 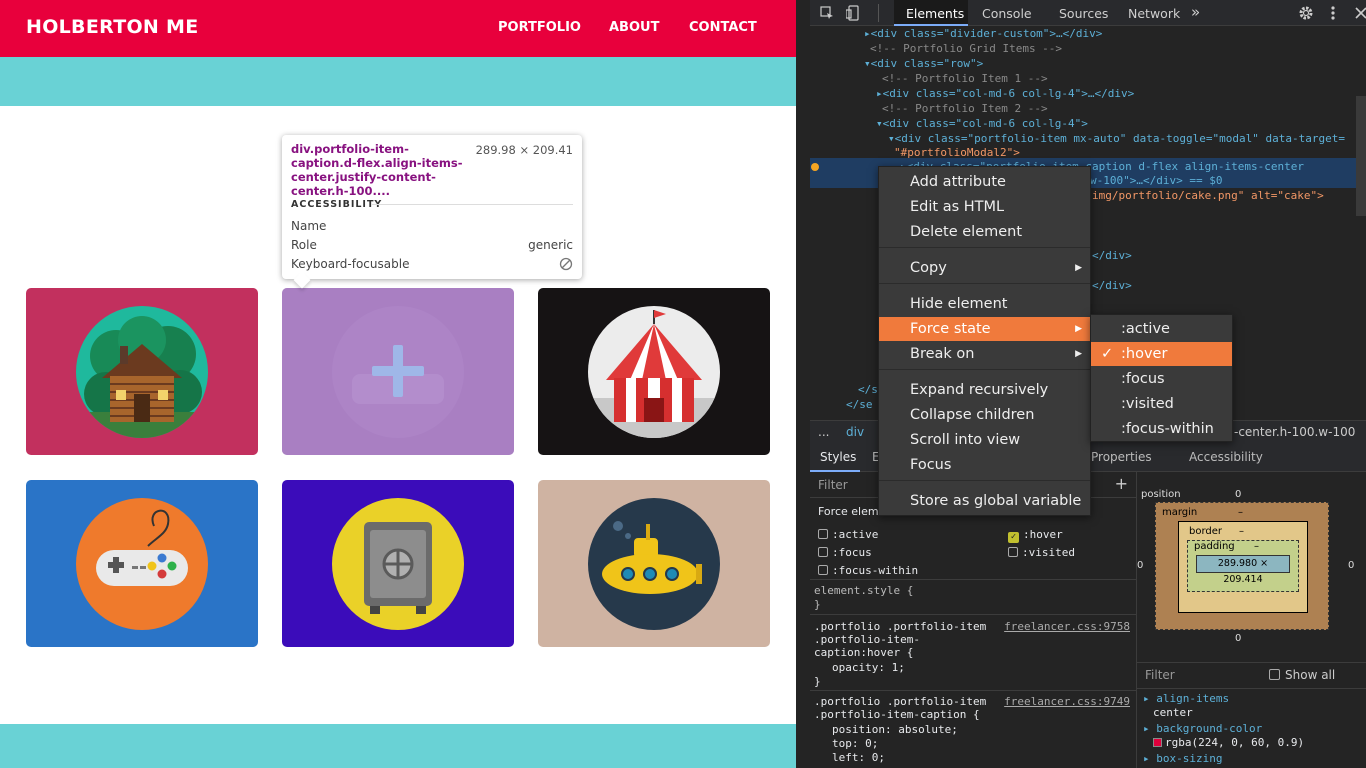 I want to click on box-model-content: 289.980 × 209.414, so click(x=1243, y=570).